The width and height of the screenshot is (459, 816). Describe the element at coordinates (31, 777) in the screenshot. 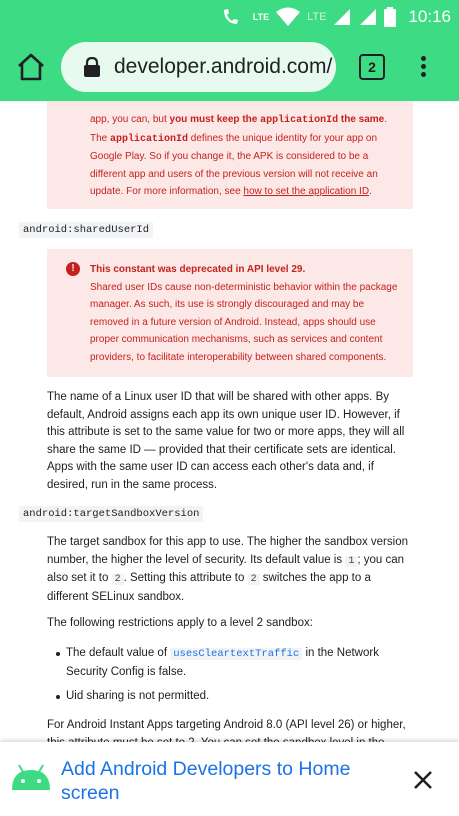

I see `android-robot-icon` at that location.